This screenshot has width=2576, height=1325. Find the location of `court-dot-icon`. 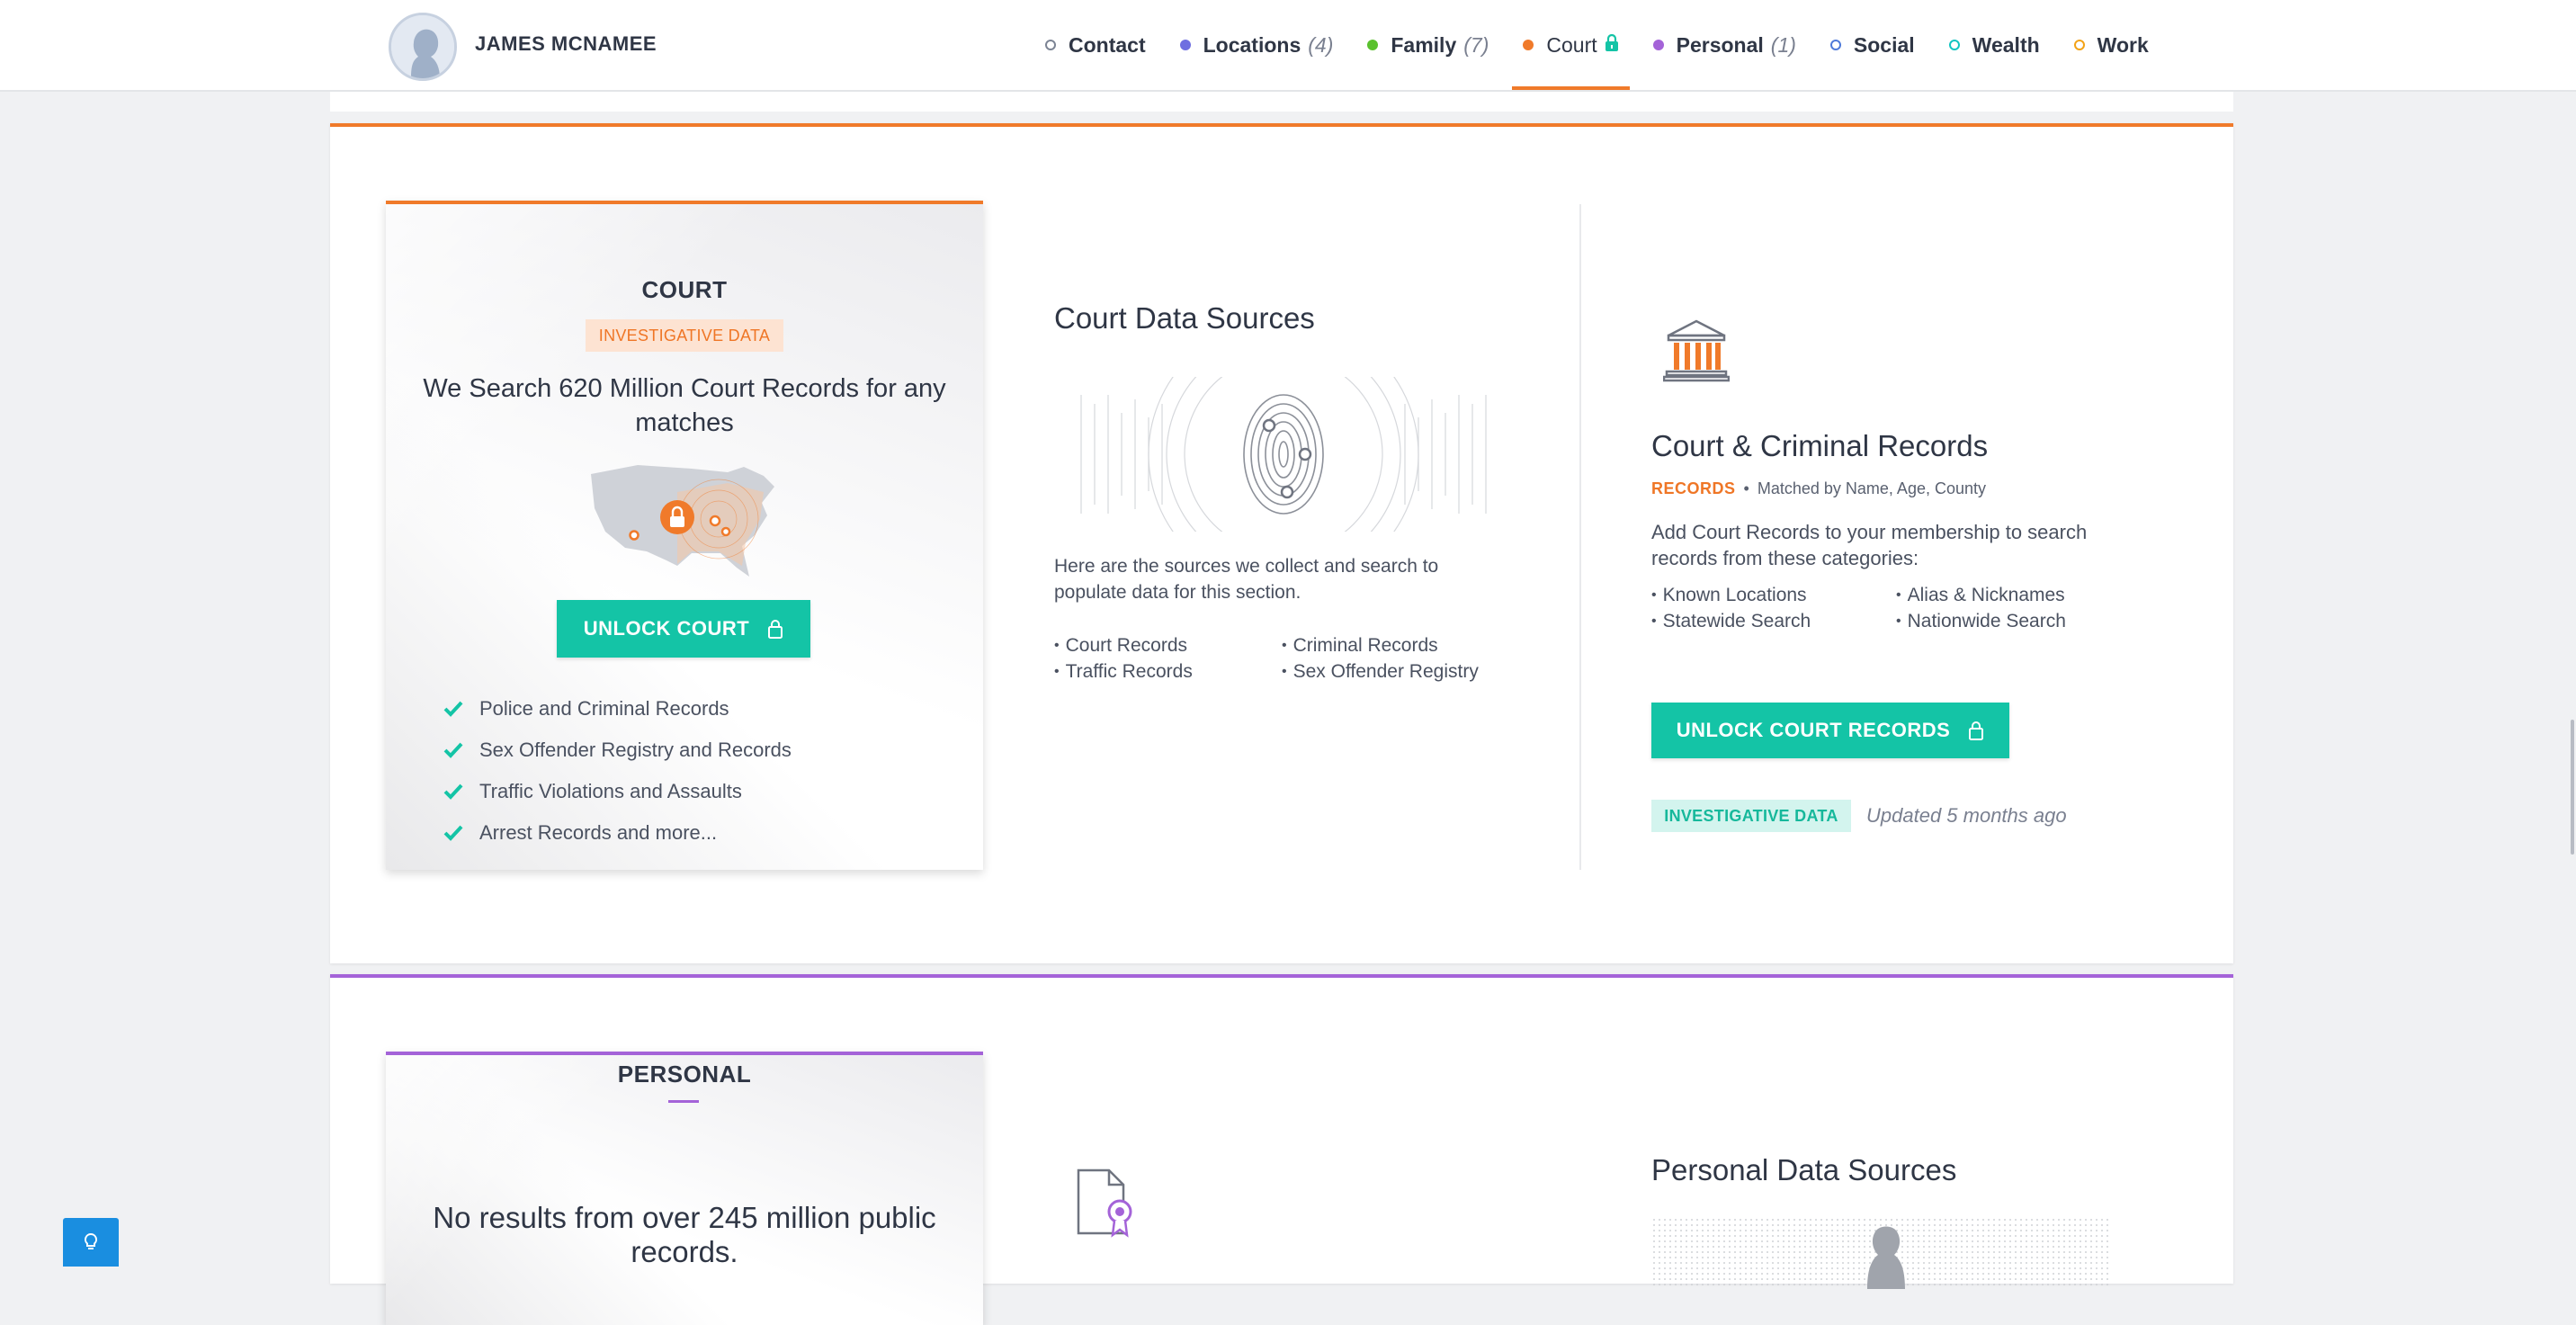

court-dot-icon is located at coordinates (1528, 45).